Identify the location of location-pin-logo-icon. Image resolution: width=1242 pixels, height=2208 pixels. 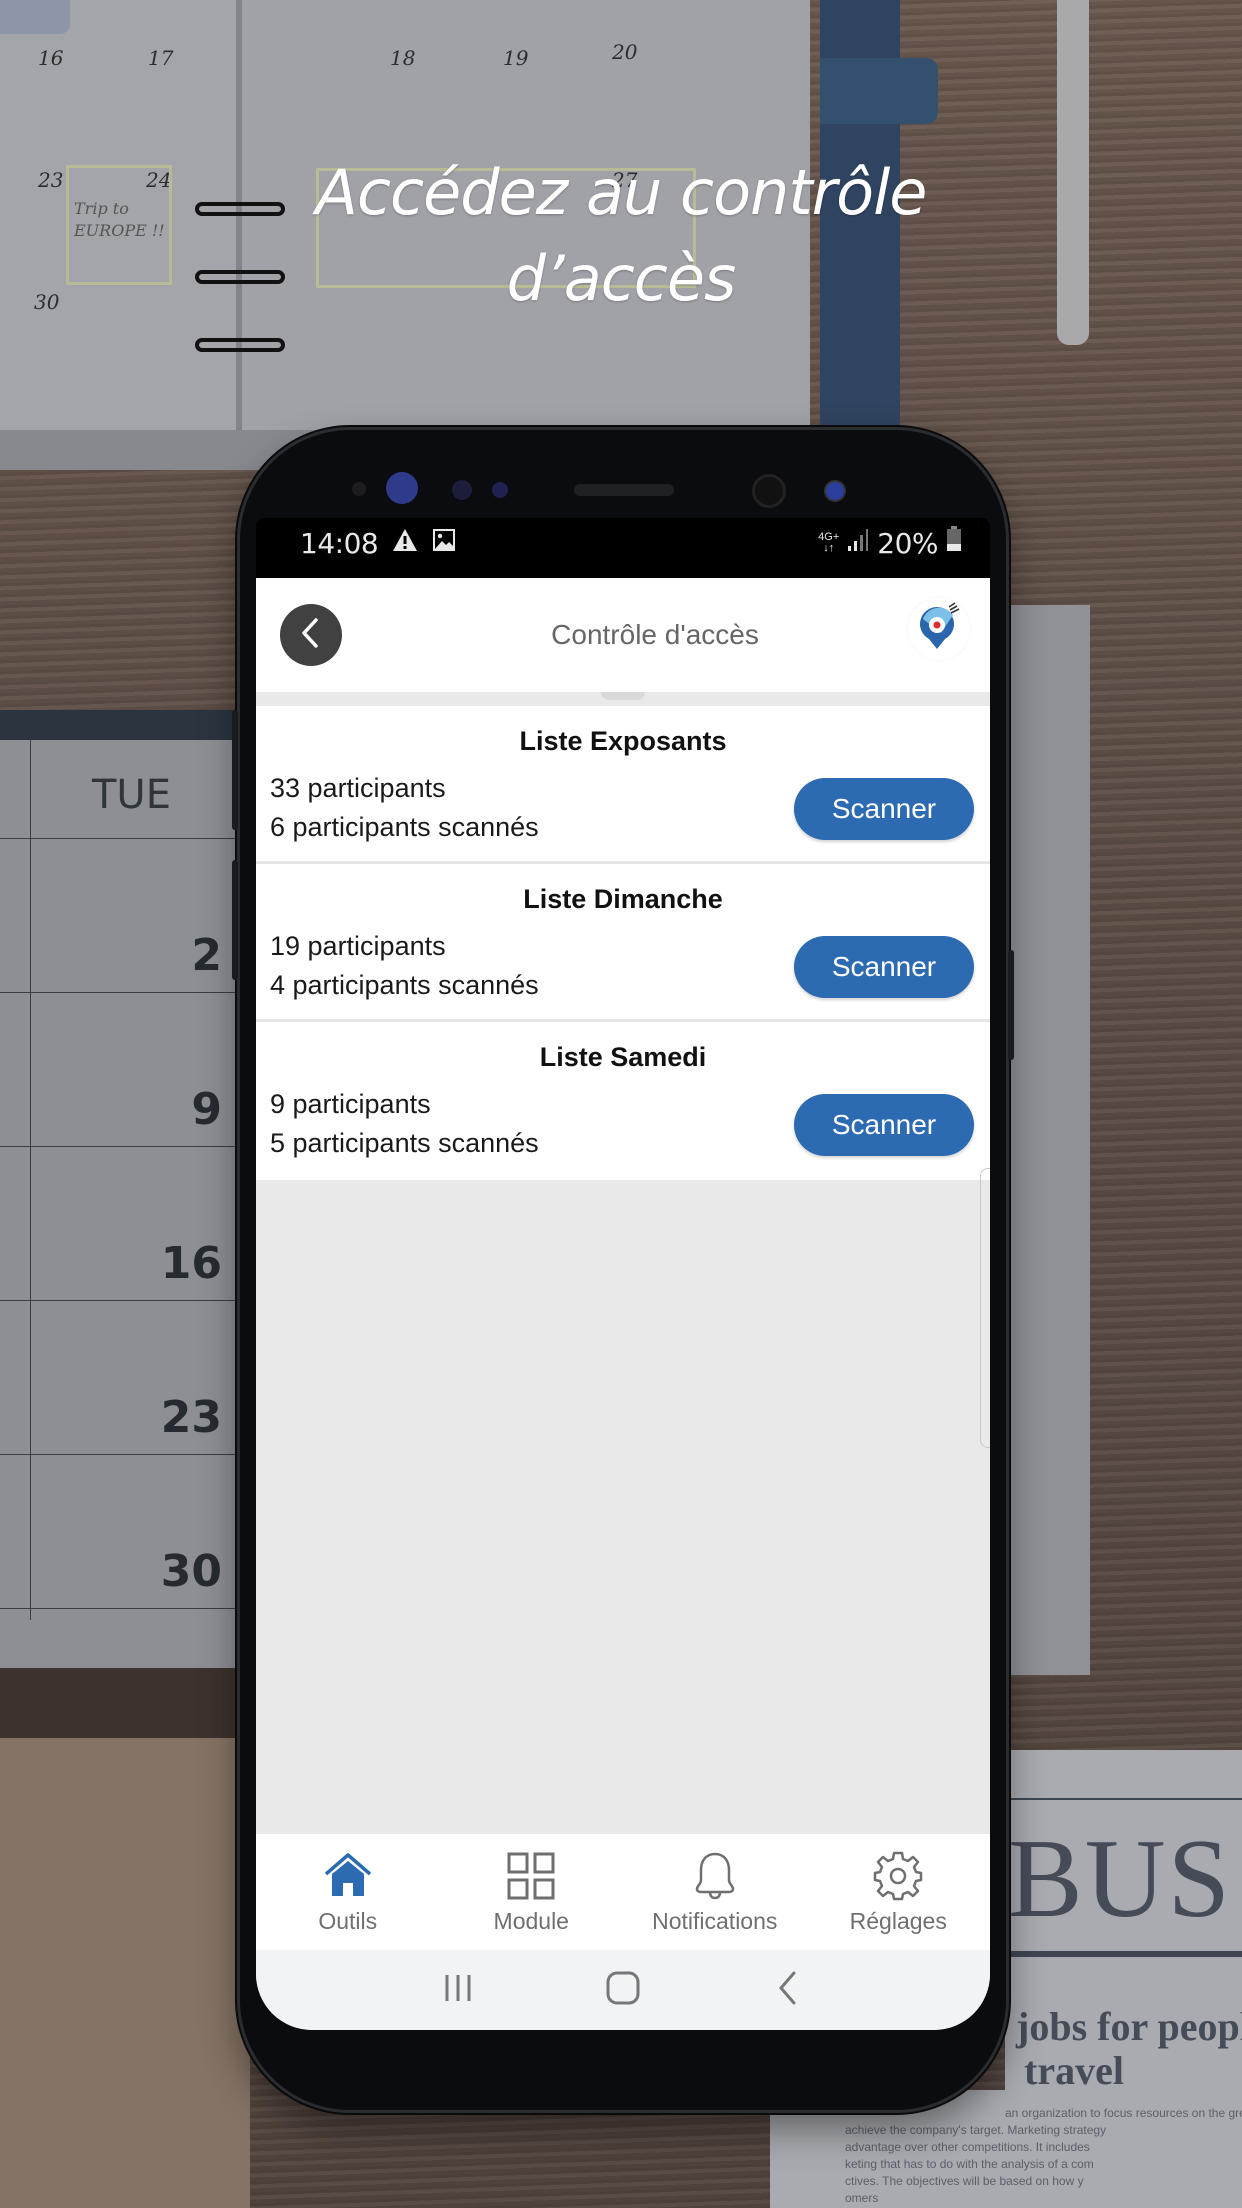
(939, 629).